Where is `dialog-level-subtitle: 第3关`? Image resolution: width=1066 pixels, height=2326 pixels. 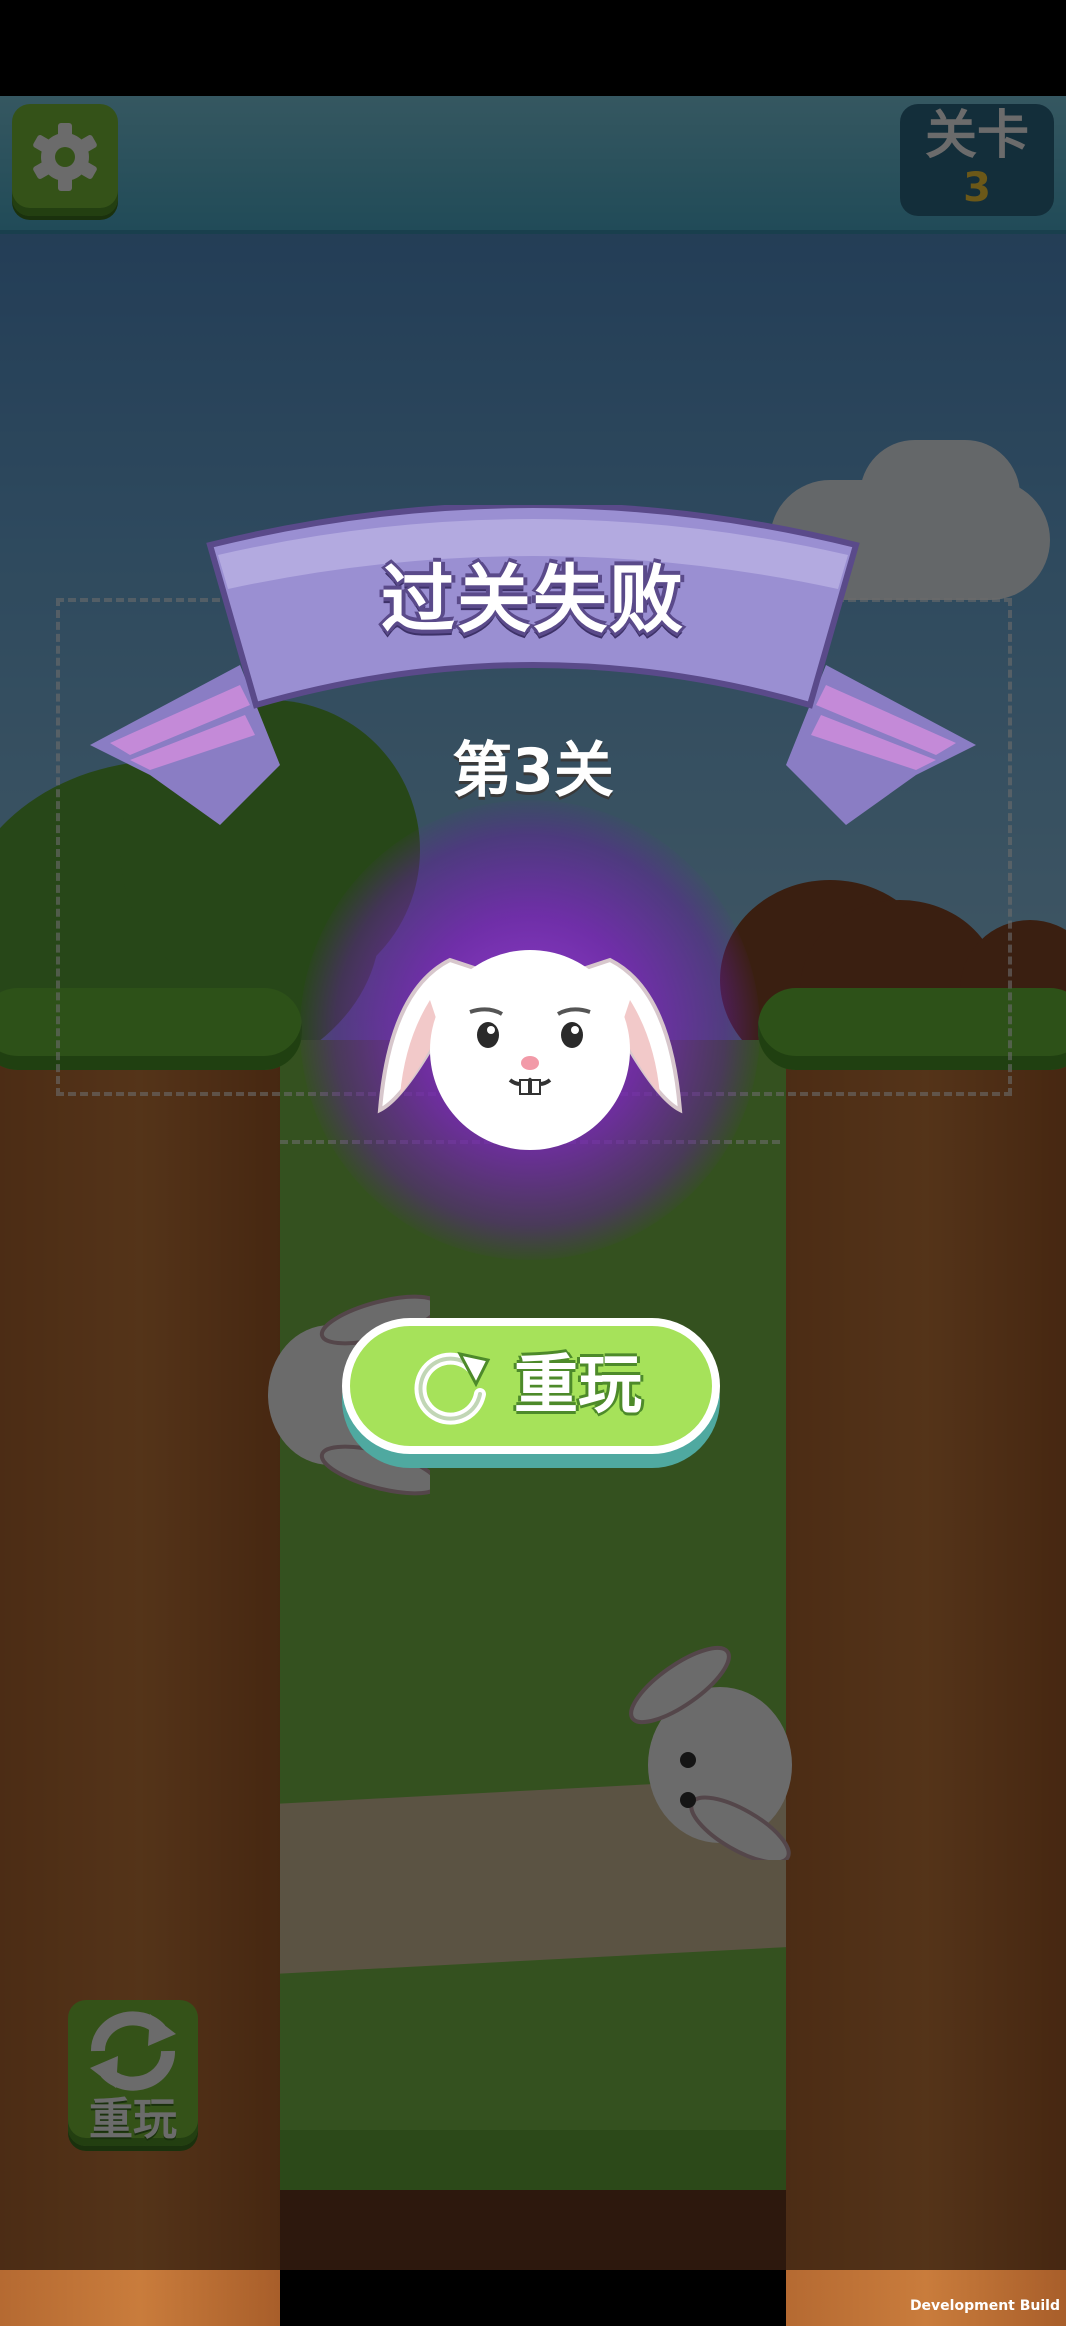 dialog-level-subtitle: 第3关 is located at coordinates (533, 771).